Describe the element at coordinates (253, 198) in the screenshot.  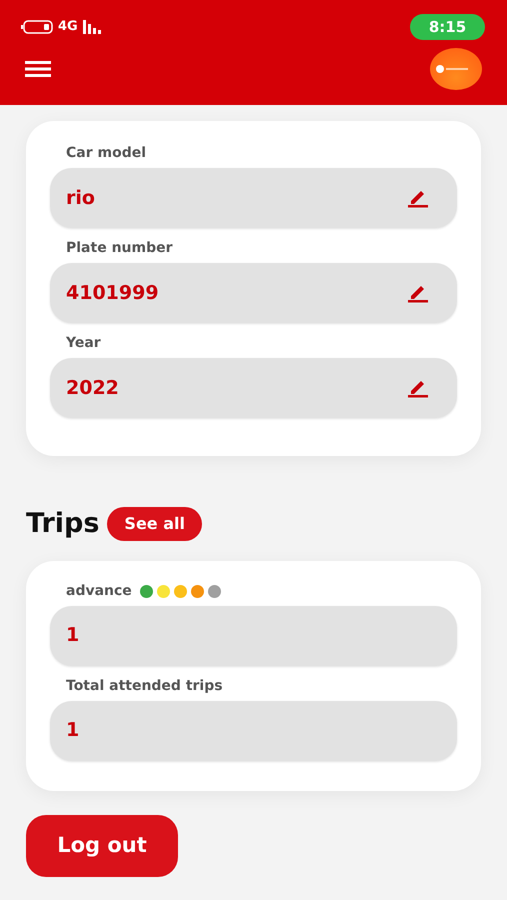
I see `input-field: rio` at that location.